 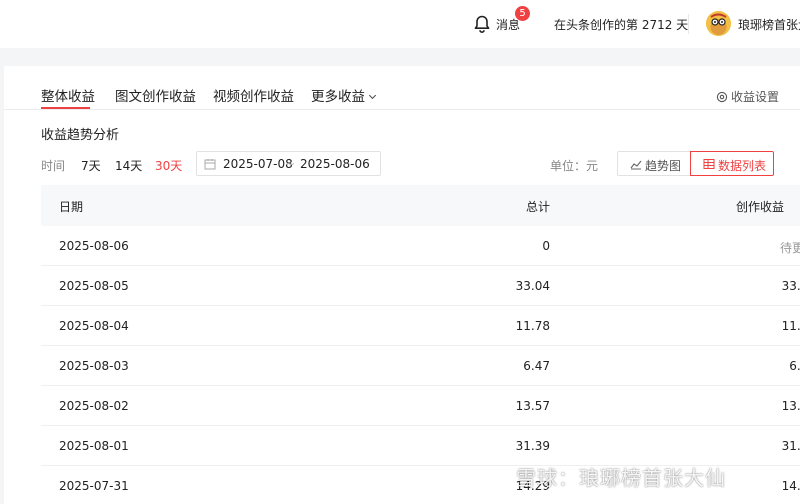 What do you see at coordinates (94, 486) in the screenshot?
I see `row-date: 2025-07-31` at bounding box center [94, 486].